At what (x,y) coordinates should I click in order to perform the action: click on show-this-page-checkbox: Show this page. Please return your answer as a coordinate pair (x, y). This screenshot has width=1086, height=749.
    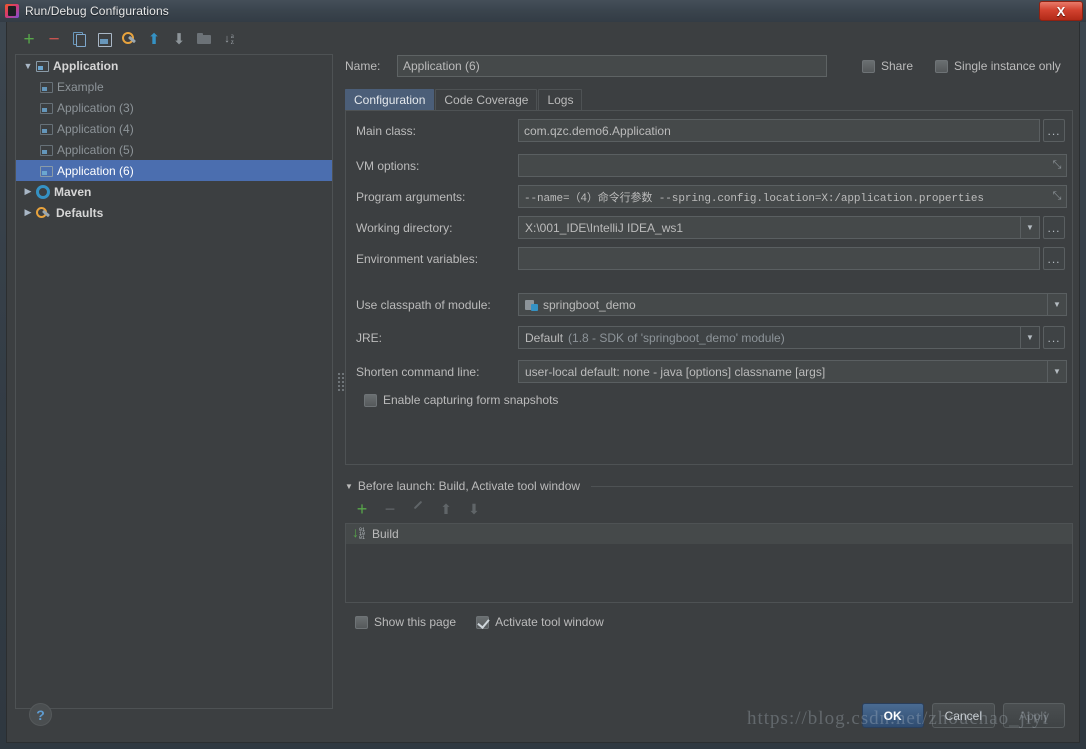
    Looking at the image, I should click on (405, 622).